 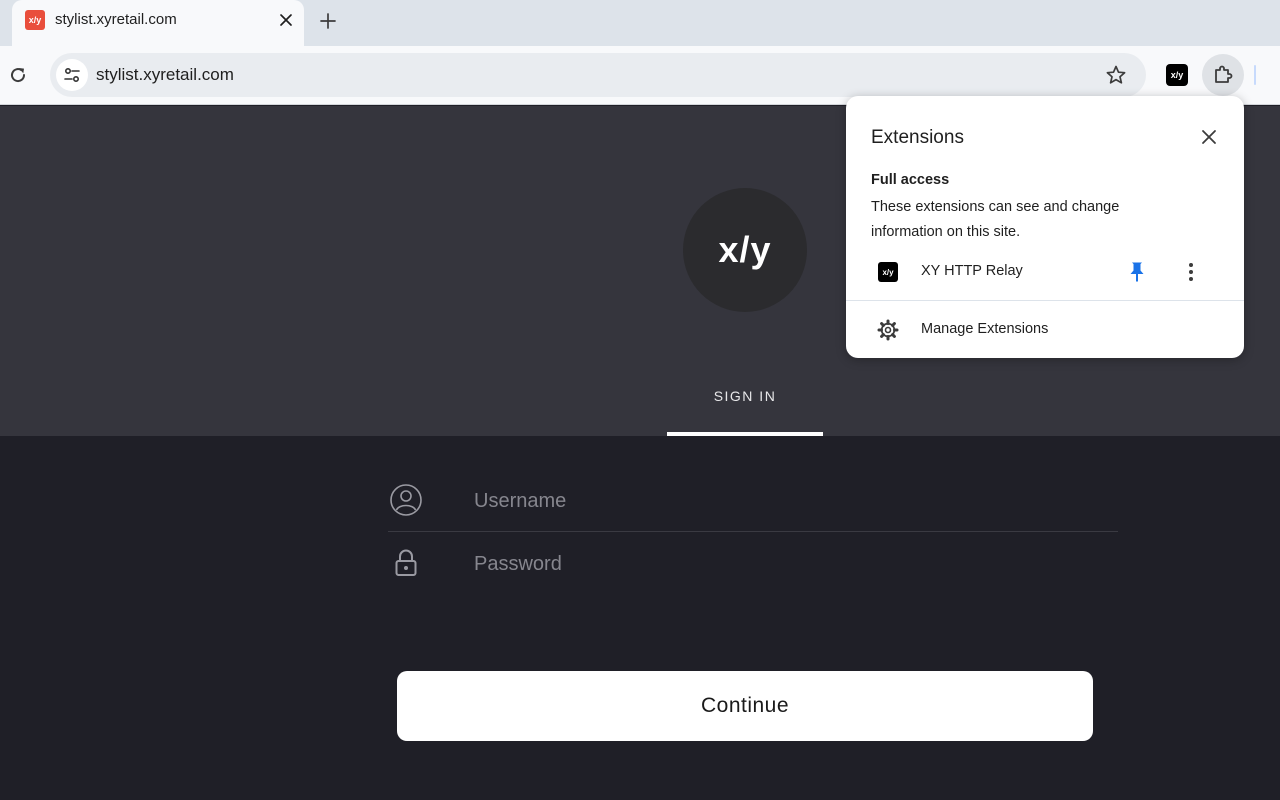 I want to click on reload-icon, so click(x=18, y=75).